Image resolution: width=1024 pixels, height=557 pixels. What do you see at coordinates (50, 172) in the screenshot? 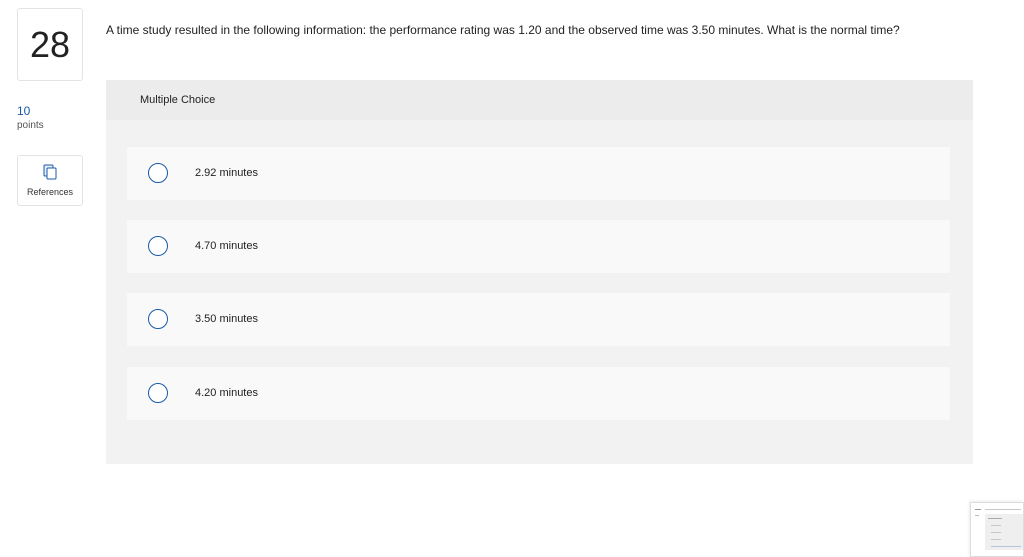
I see `copy-icon` at bounding box center [50, 172].